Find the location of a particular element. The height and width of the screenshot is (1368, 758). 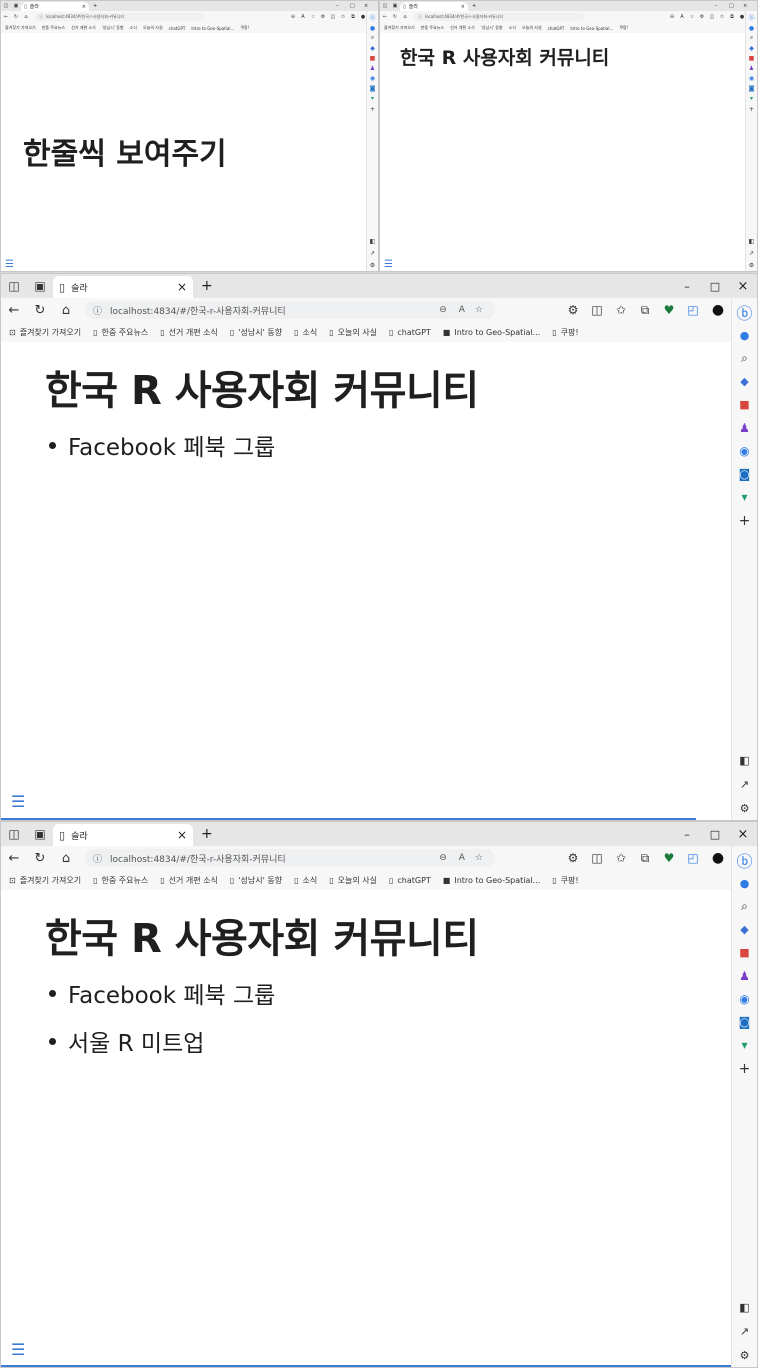

bookmark-item: 선거 개편 소식 is located at coordinates (462, 28).